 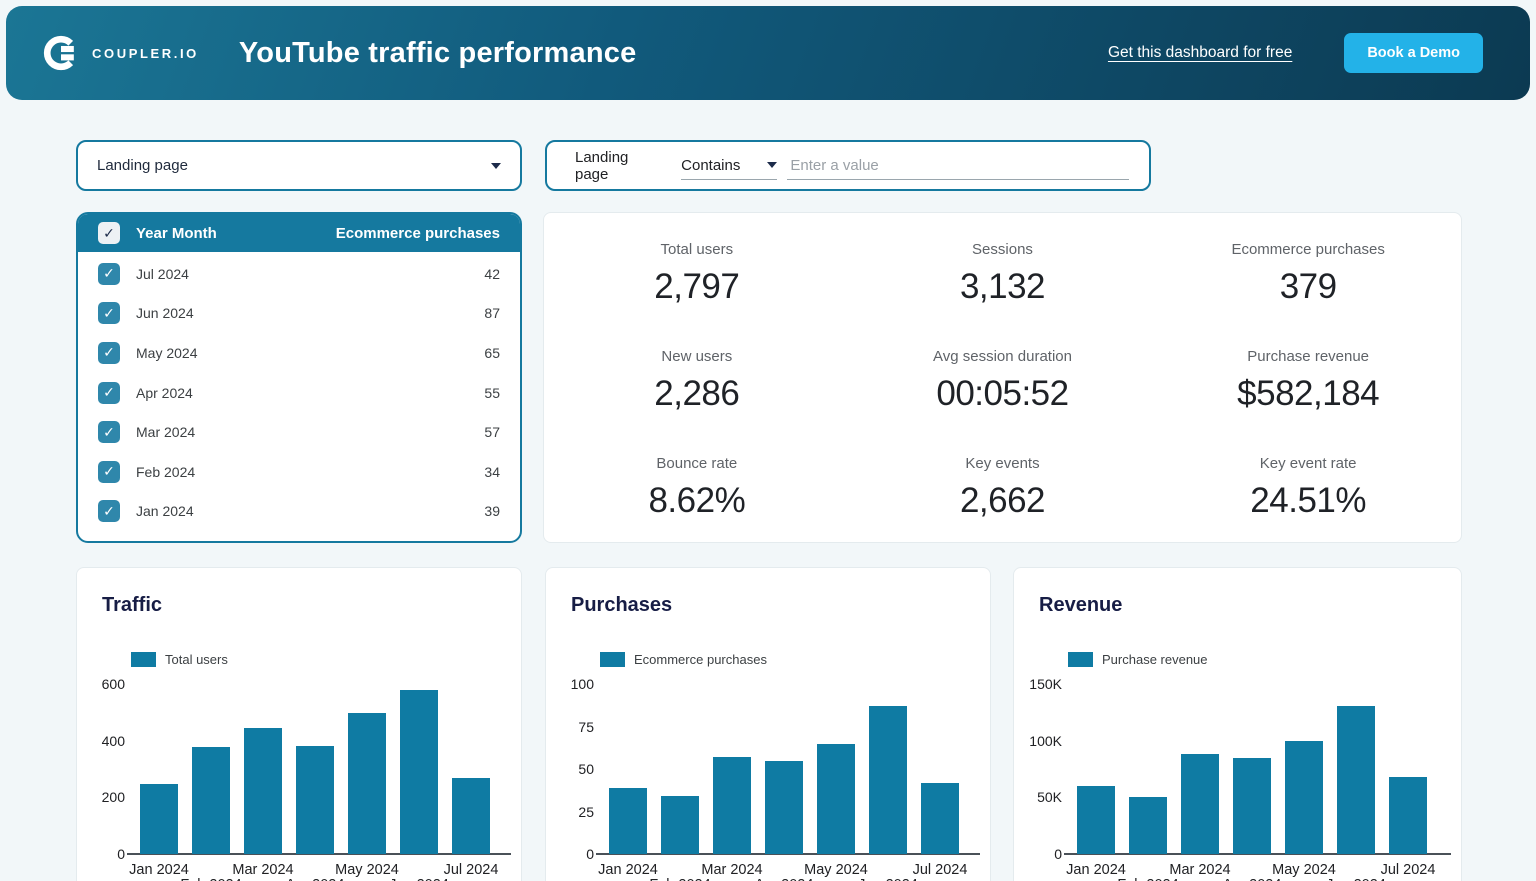 I want to click on book-demo-button: Book a Demo, so click(x=1413, y=53).